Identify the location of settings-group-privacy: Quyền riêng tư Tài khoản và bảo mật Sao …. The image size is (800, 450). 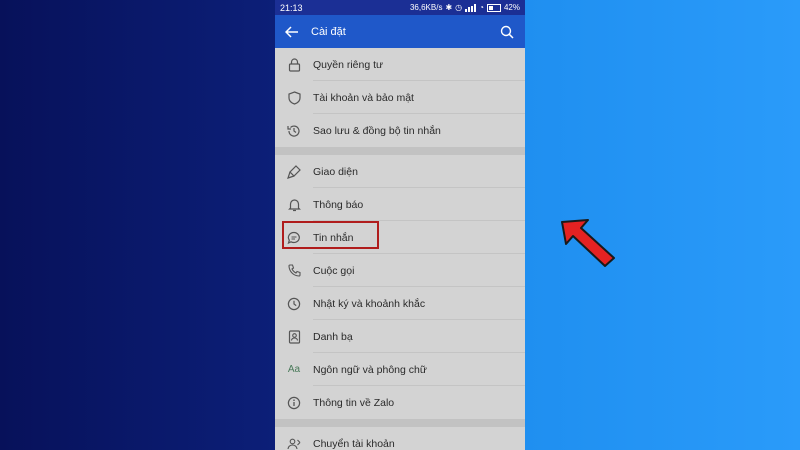
(400, 97).